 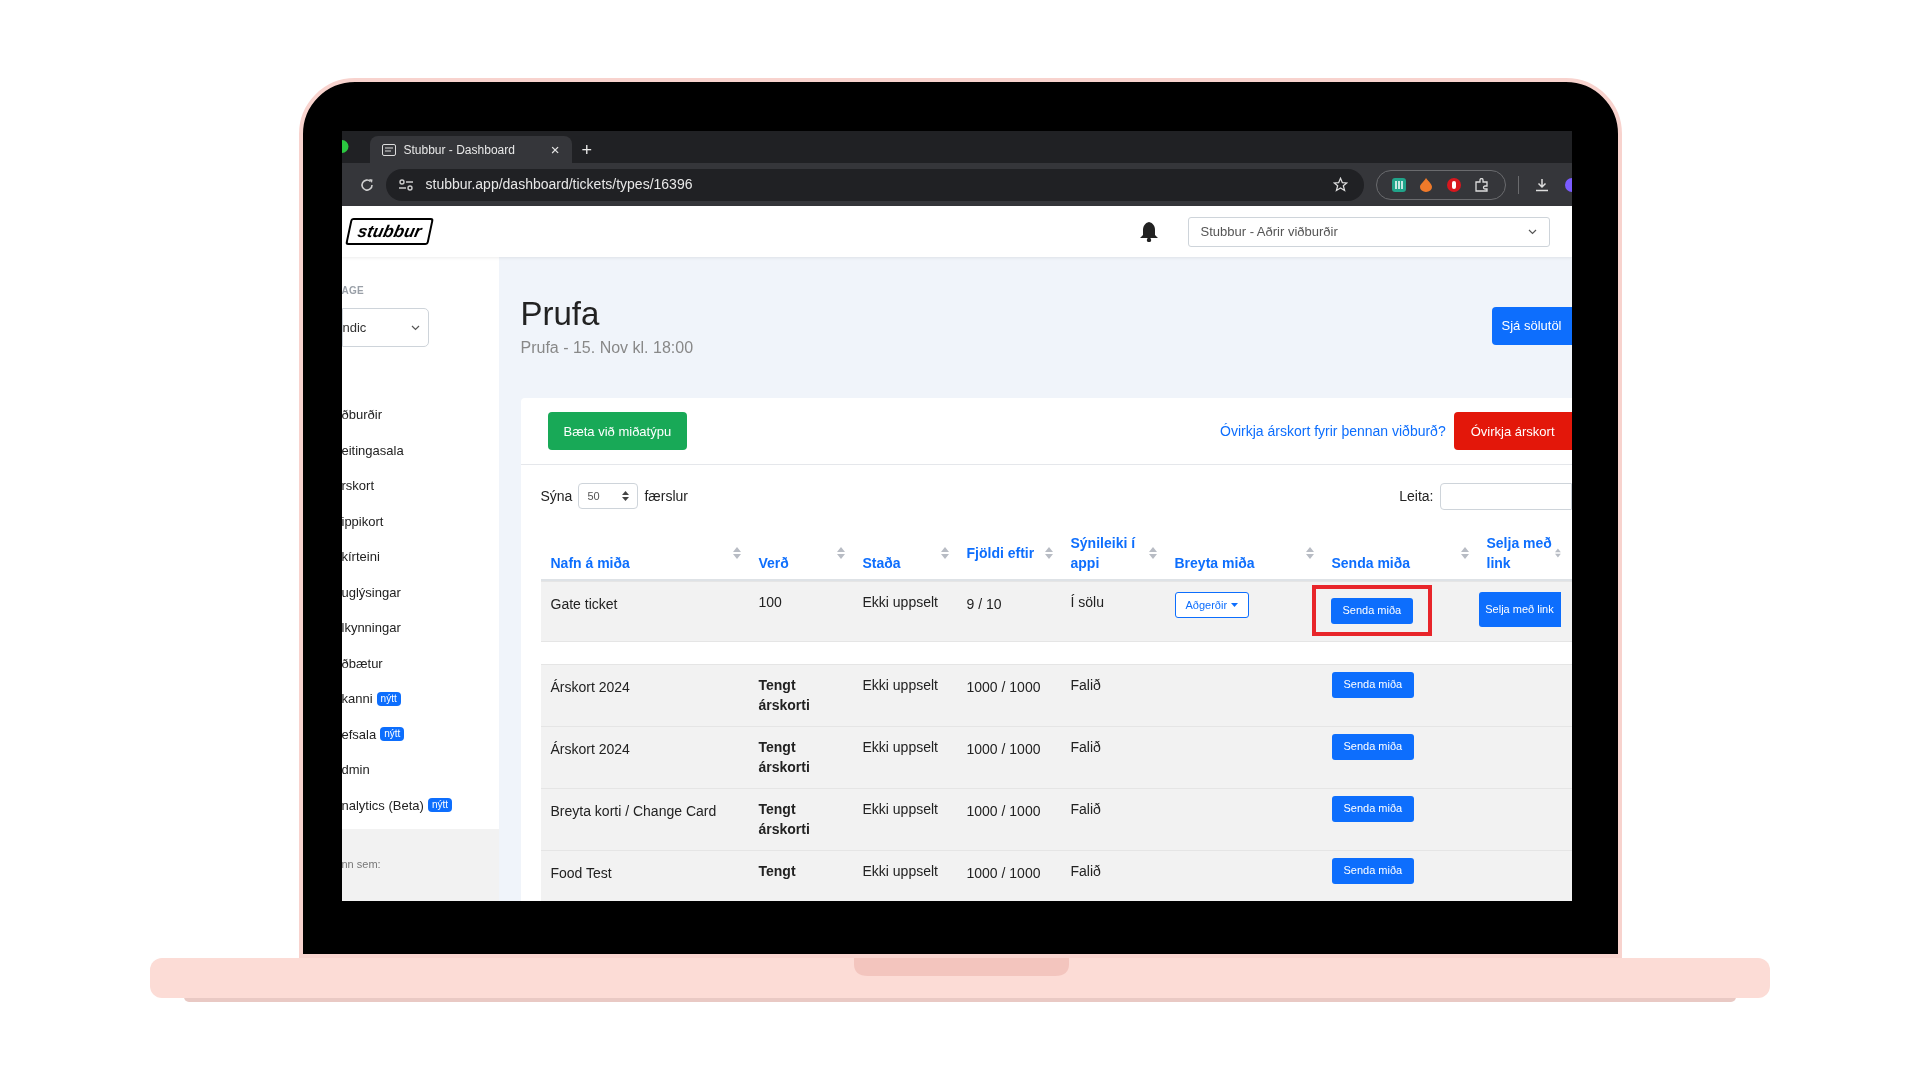 I want to click on new-tab-button: +, so click(x=586, y=150).